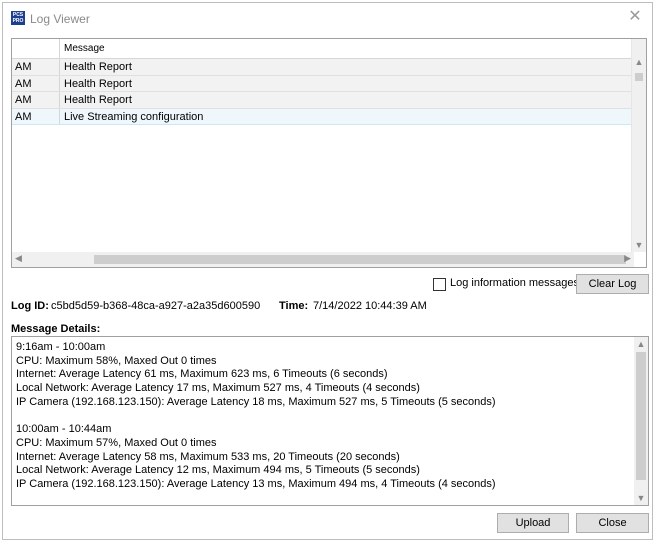 Image resolution: width=665 pixels, height=546 pixels. What do you see at coordinates (370, 306) in the screenshot?
I see `time-value: 7/14/2022 10:44:39 AM` at bounding box center [370, 306].